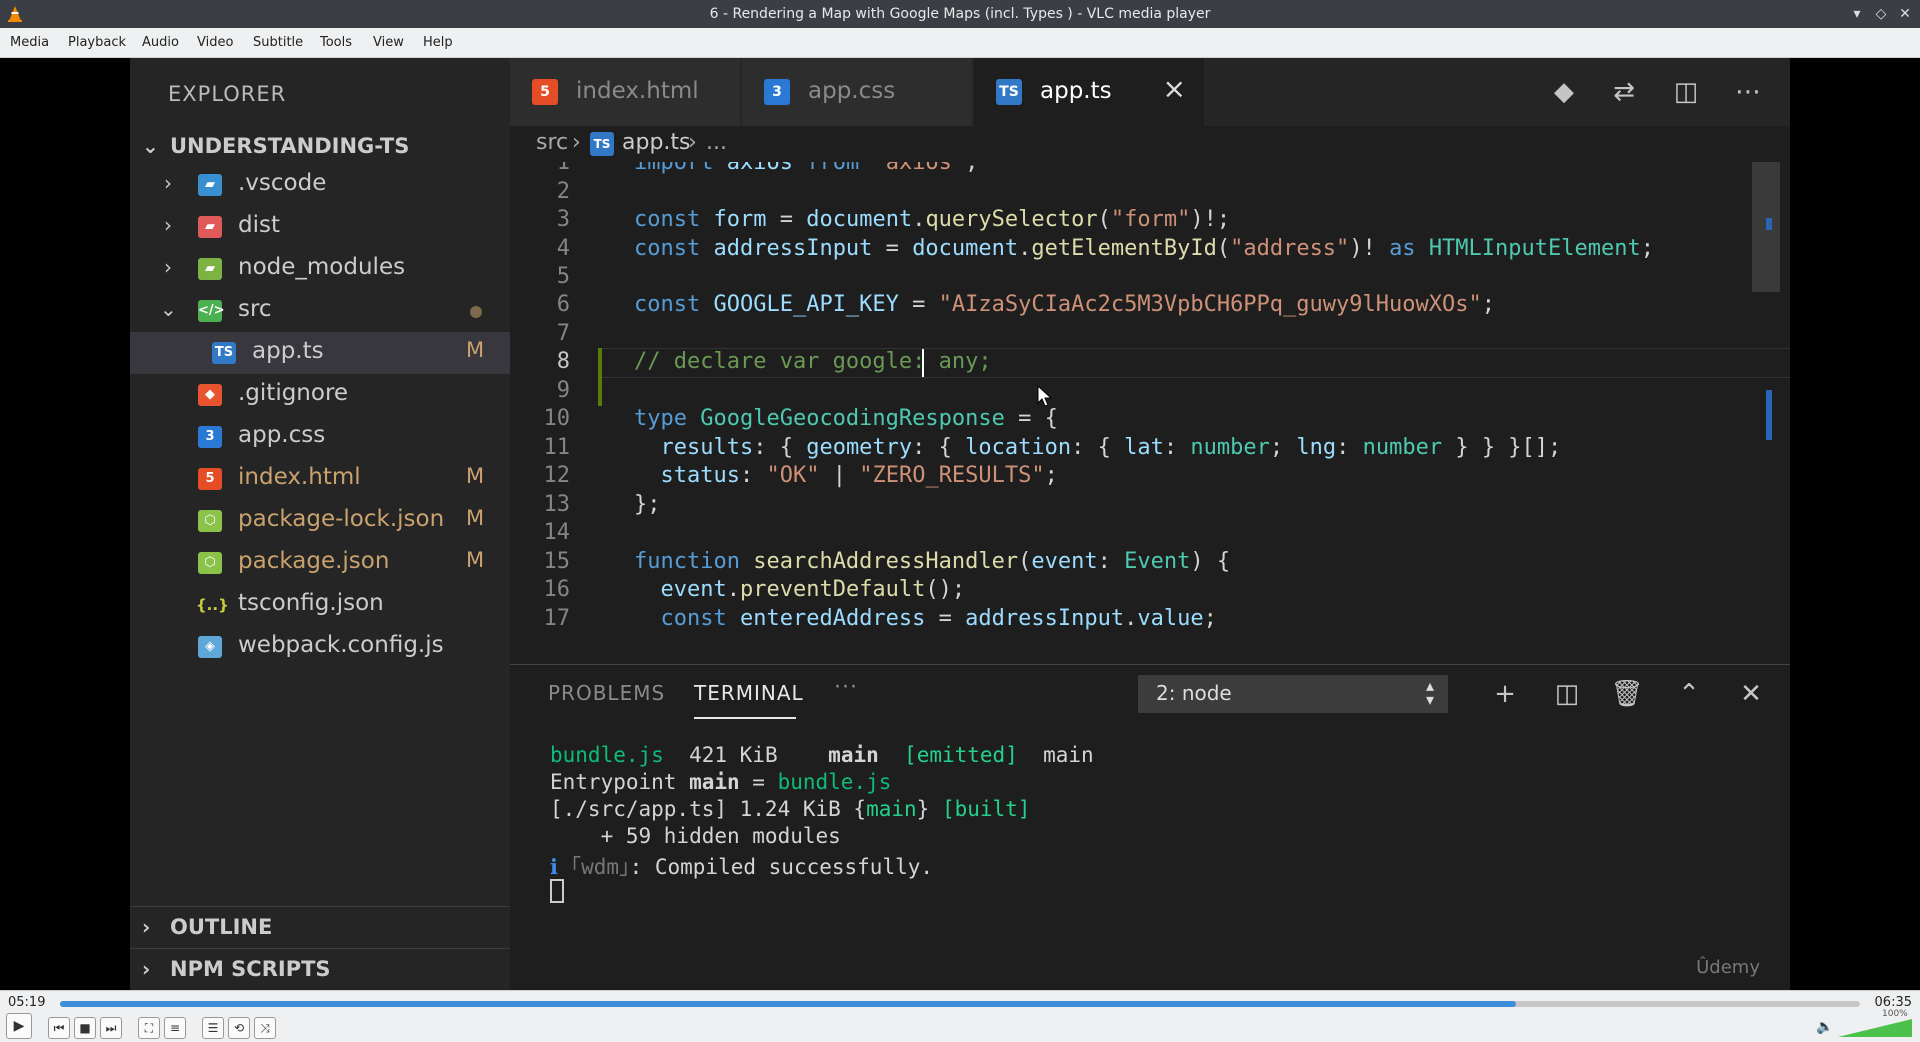 The width and height of the screenshot is (1920, 1042). I want to click on terminal-line: bundle.js 421 KiB main [emitted] main, so click(822, 755).